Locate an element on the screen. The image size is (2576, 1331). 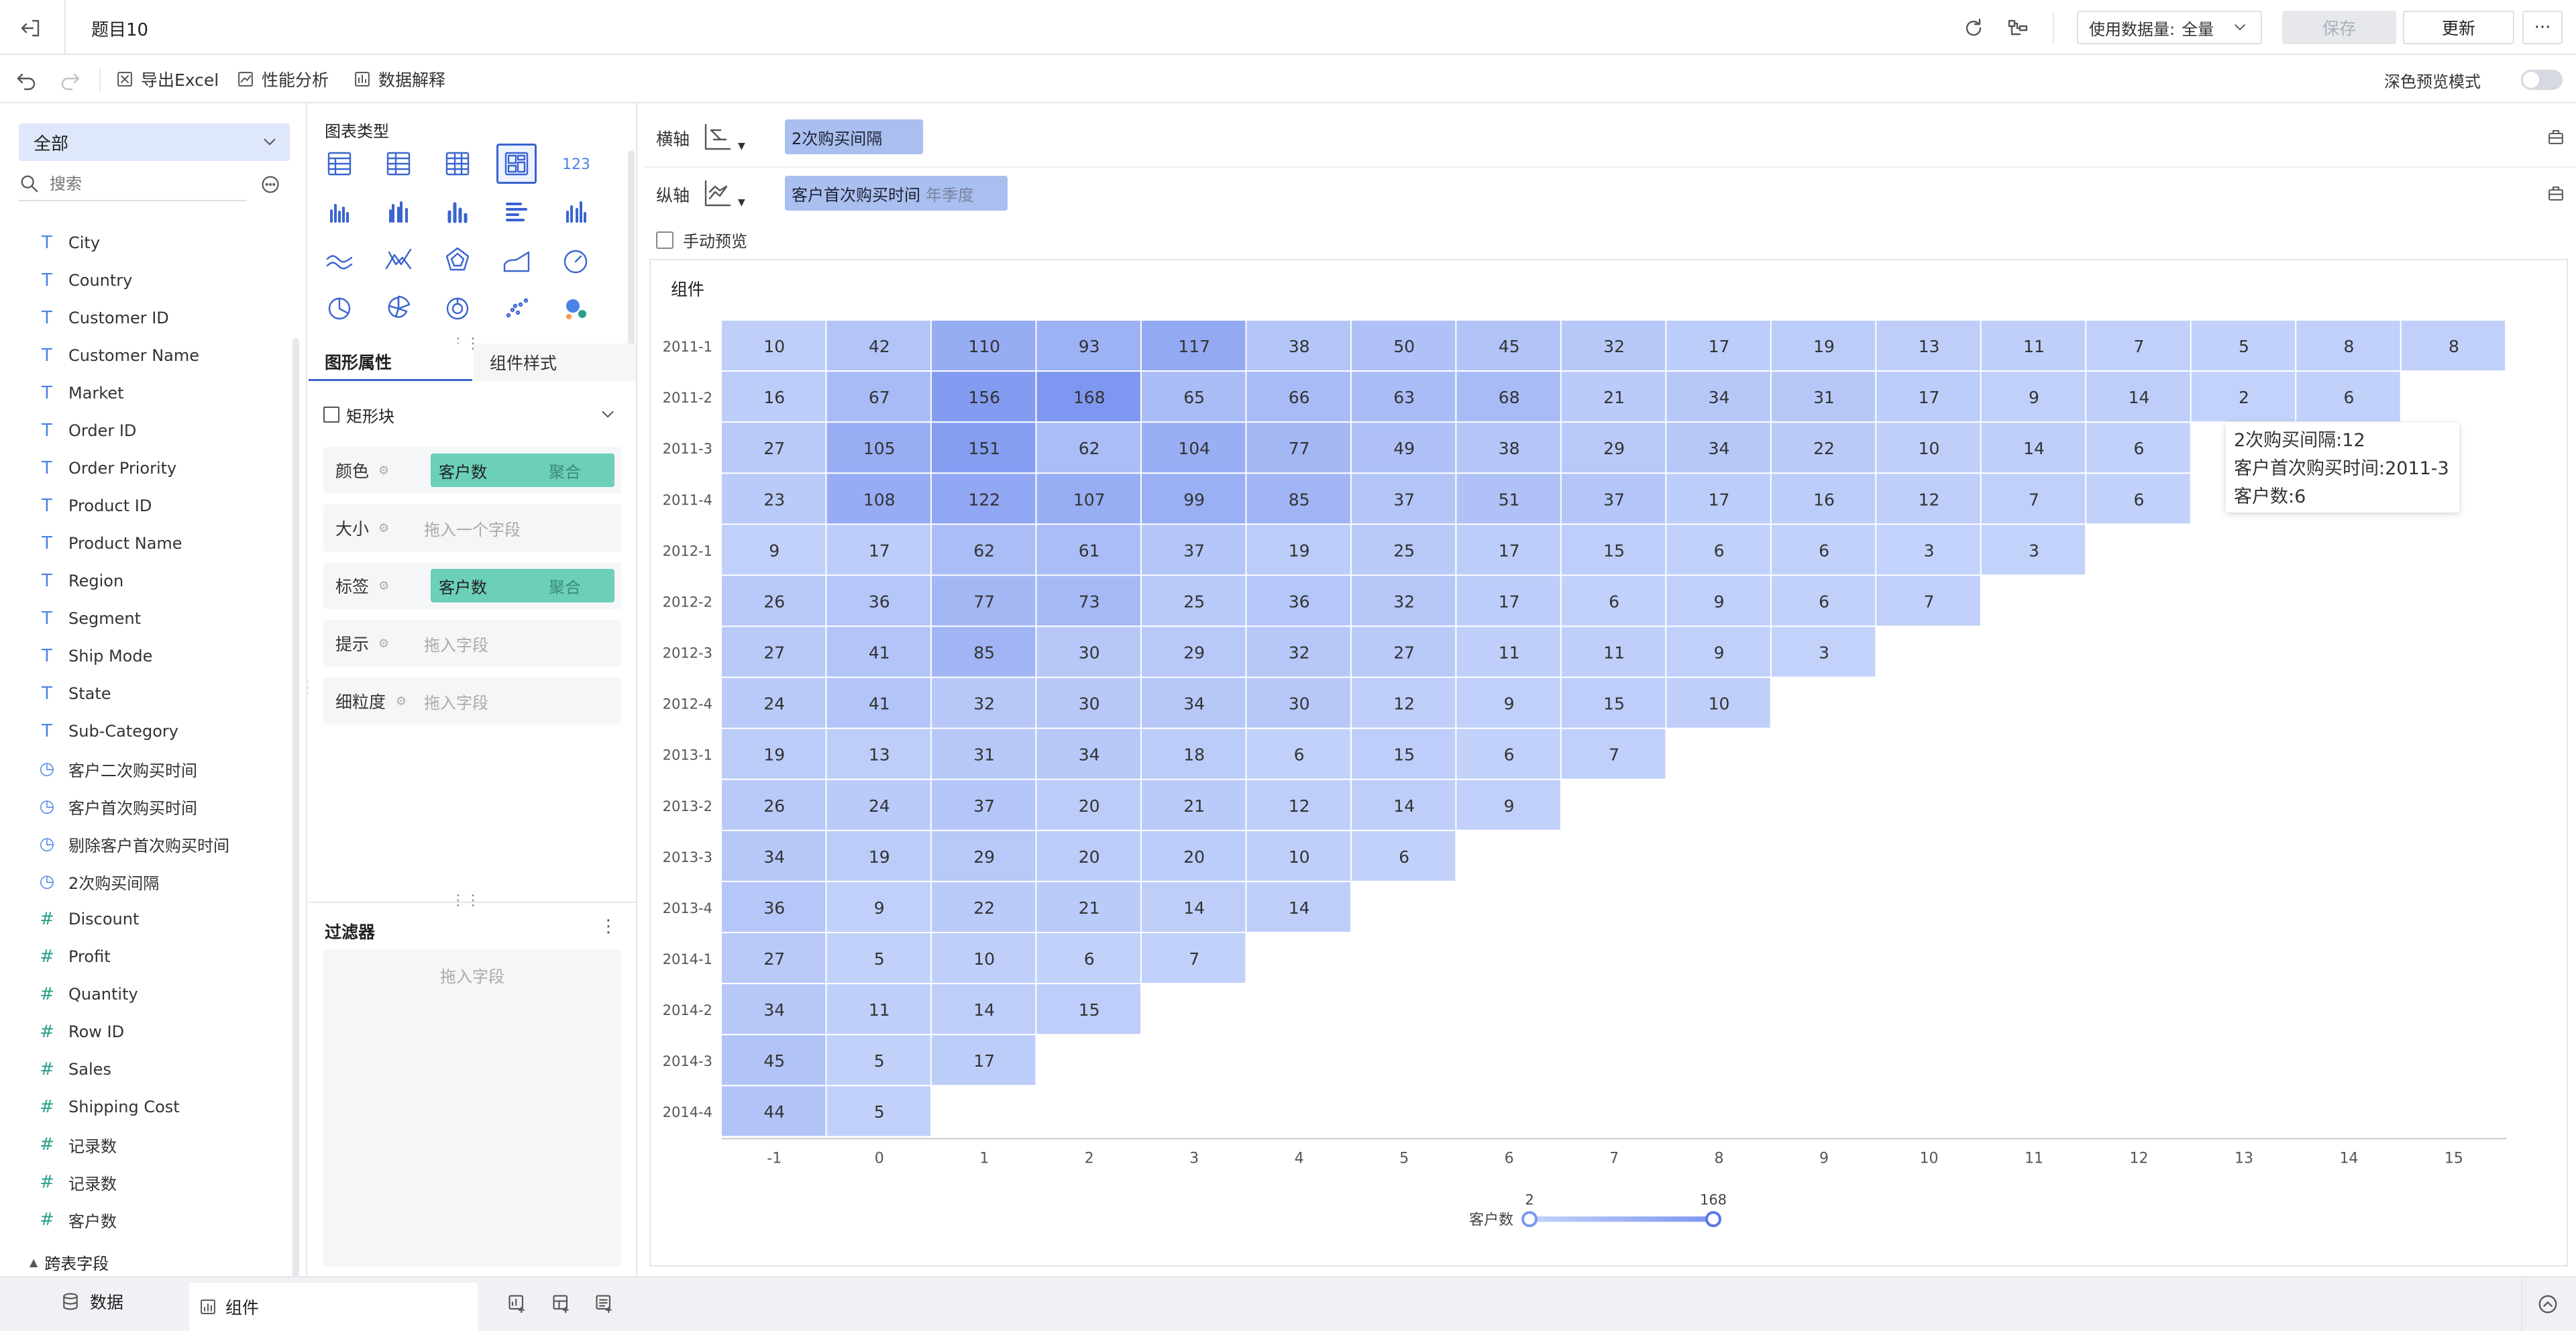
y-axis-type-icon is located at coordinates (718, 194).